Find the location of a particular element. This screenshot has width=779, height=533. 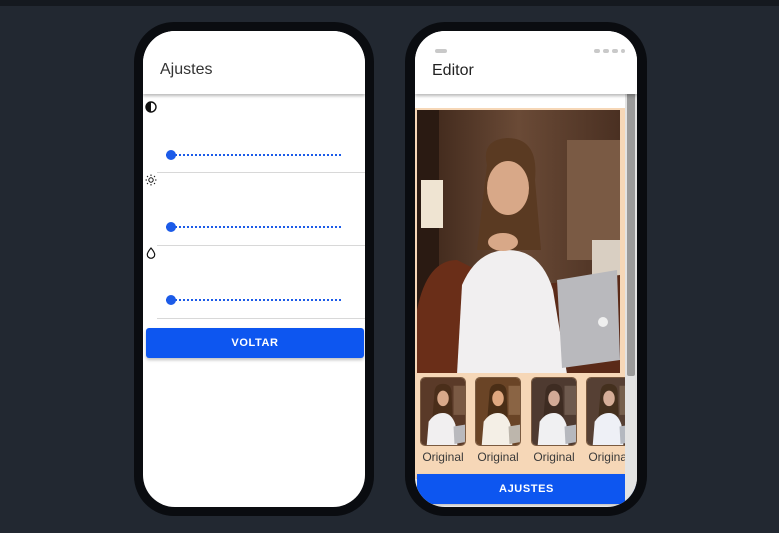

adjust-row-contrast is located at coordinates (254, 136).